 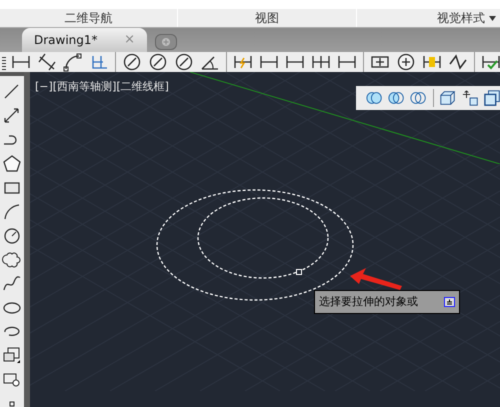 I want to click on union-icon, so click(x=374, y=98).